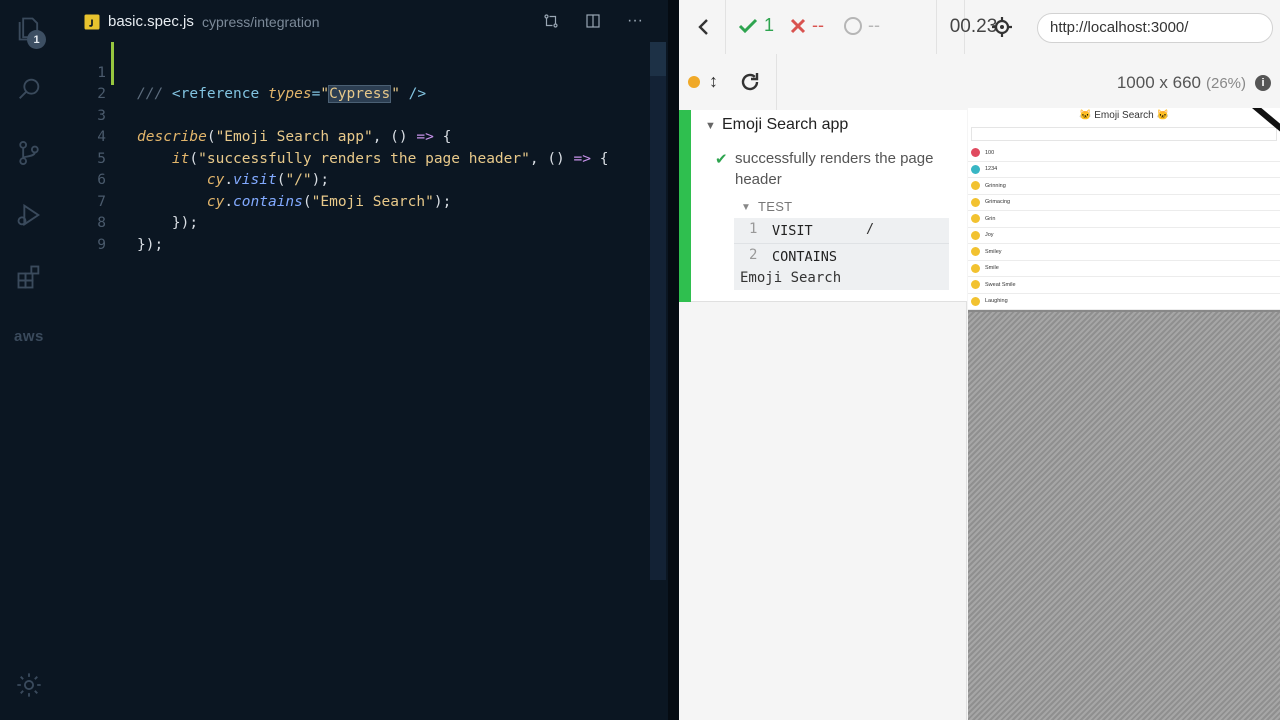 Image resolution: width=1280 pixels, height=720 pixels. I want to click on runner-controls: ↕, so click(728, 82).